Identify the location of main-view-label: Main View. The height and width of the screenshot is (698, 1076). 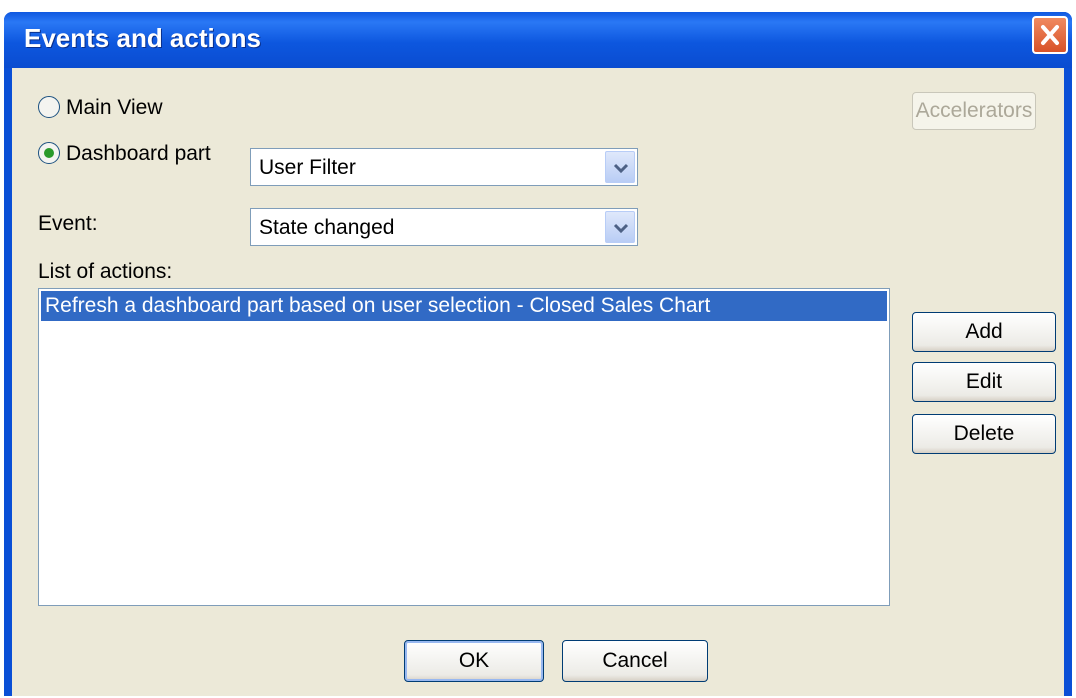
(114, 107).